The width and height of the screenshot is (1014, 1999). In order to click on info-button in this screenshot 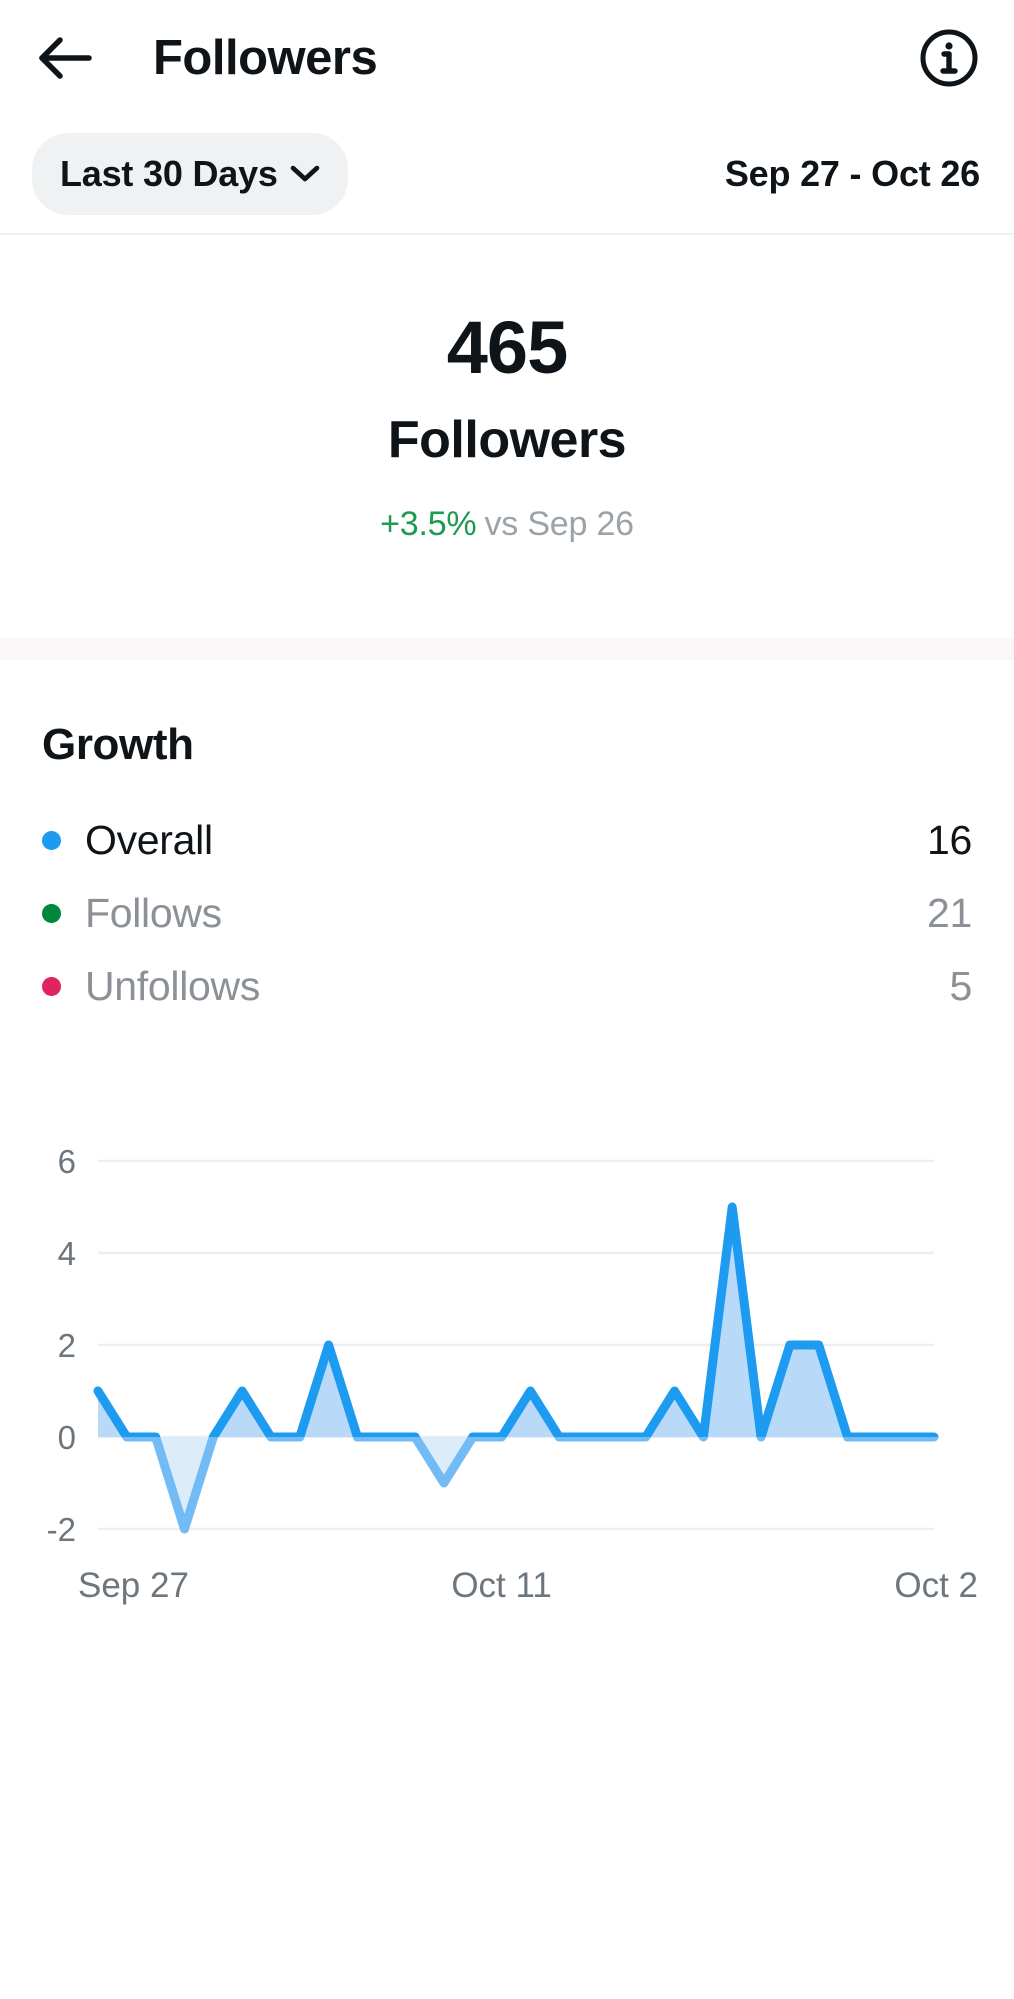, I will do `click(949, 58)`.